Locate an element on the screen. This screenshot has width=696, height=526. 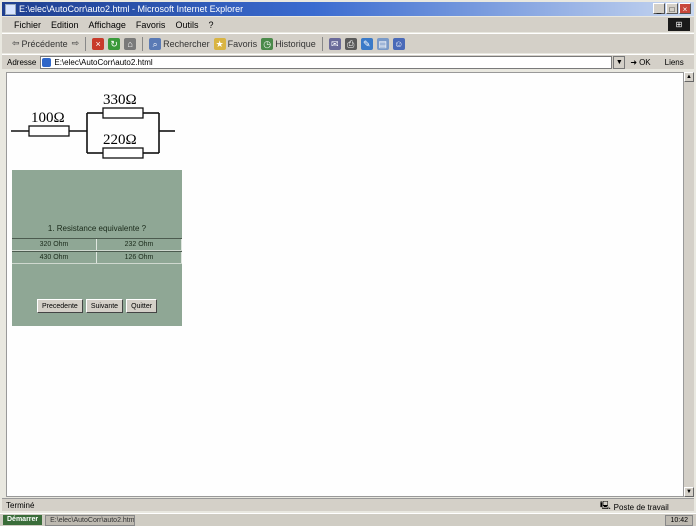
forward-arrow-icon: ⇨ is located at coordinates (75, 43).